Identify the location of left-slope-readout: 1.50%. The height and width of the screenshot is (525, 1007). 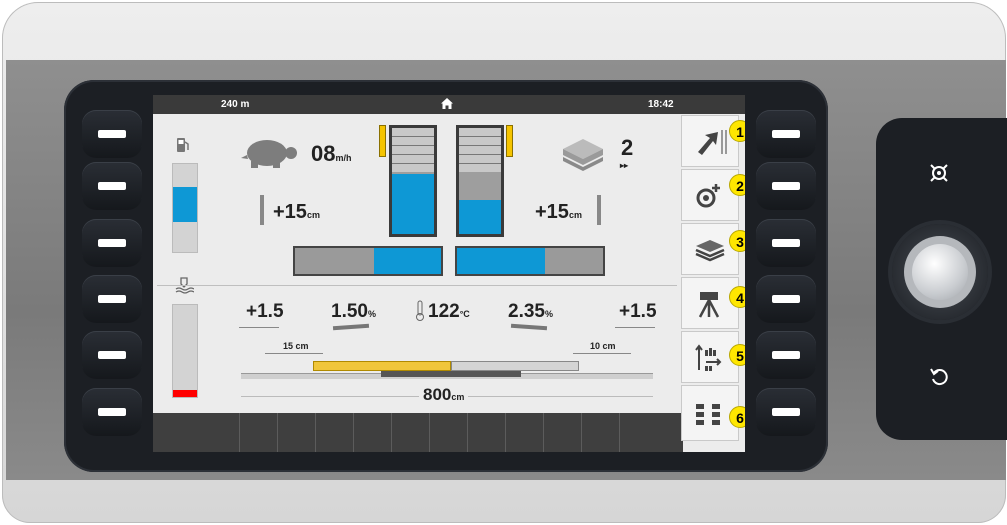
(353, 312).